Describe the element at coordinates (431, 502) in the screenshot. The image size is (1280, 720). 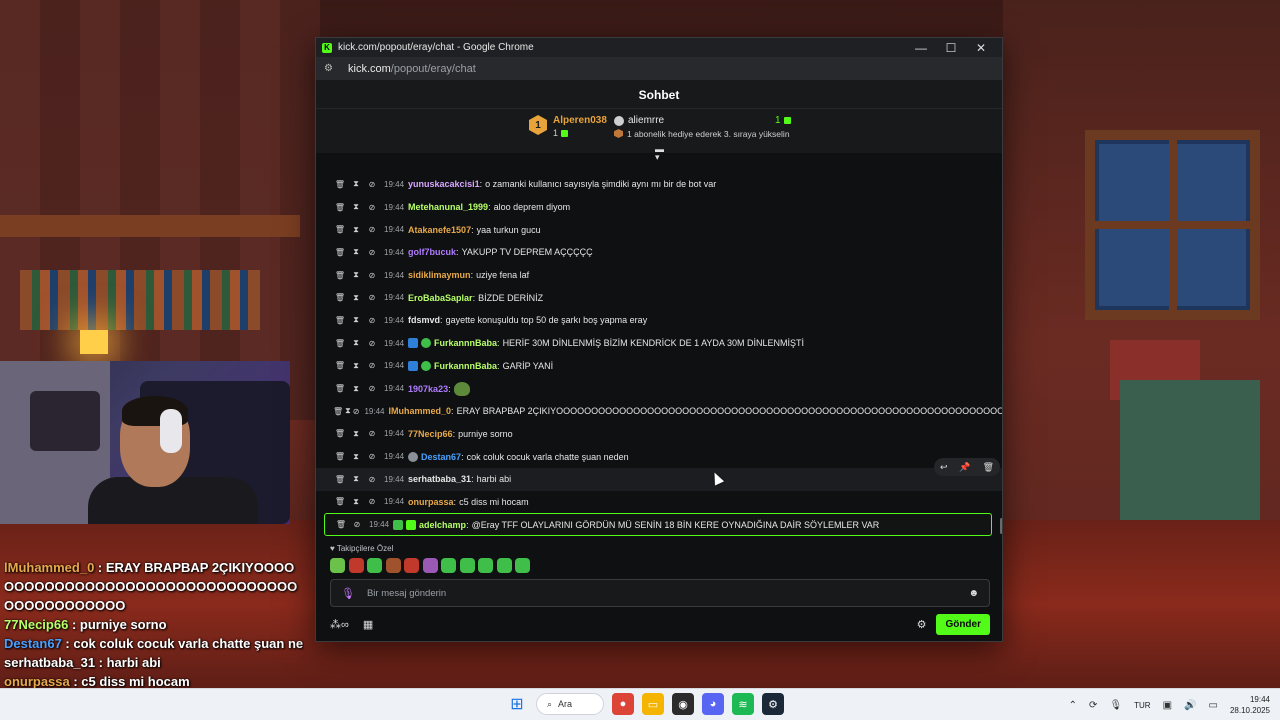
I see `message-username: onurpassa` at that location.